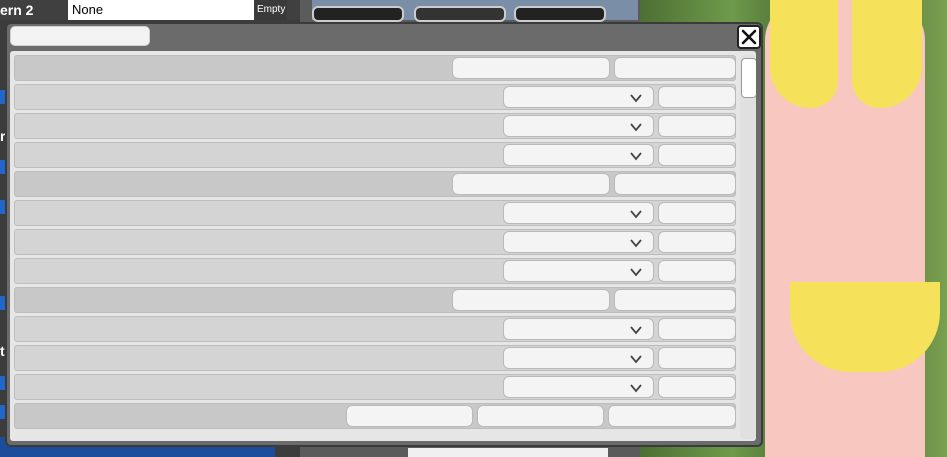  I want to click on bikini-top-left, so click(804, 54).